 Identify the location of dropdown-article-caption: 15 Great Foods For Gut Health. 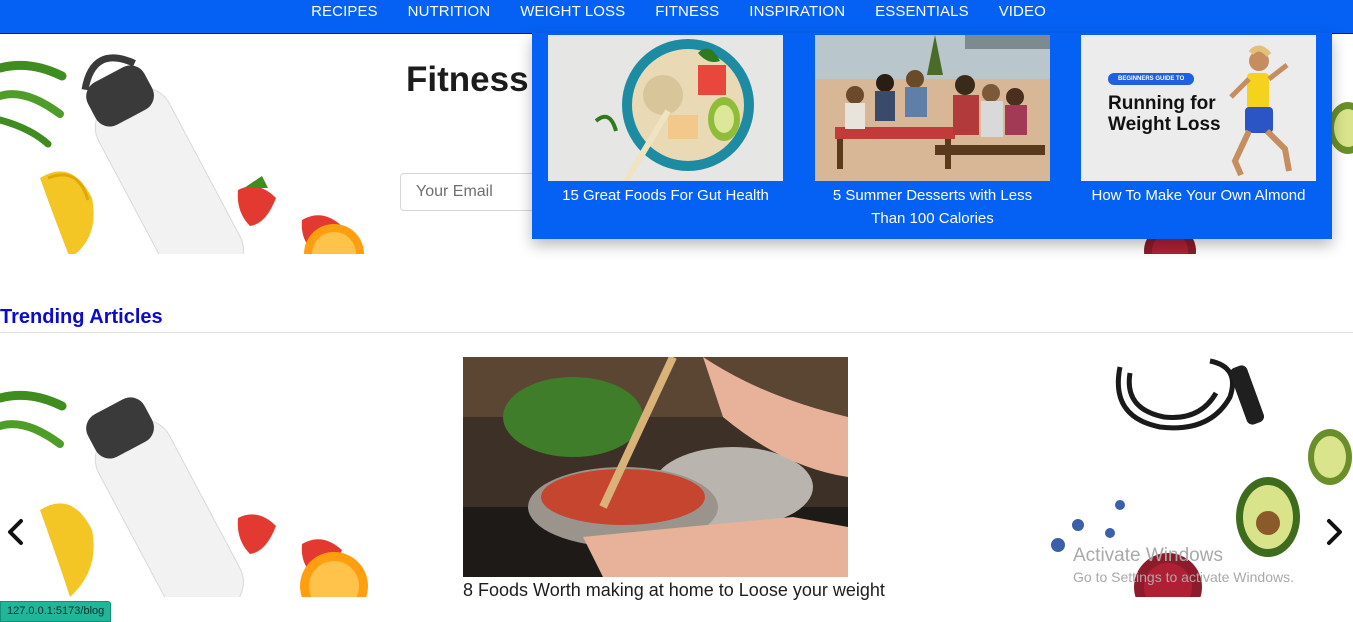
(665, 195).